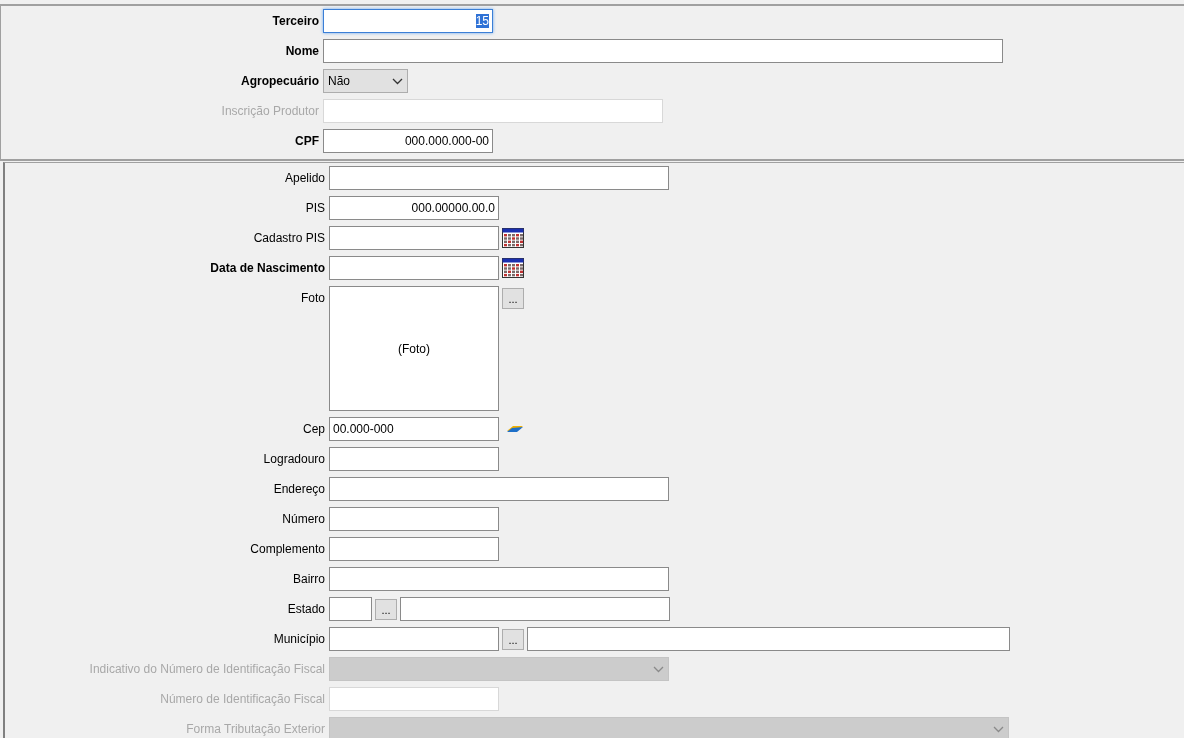  I want to click on field-label: PIS, so click(315, 208).